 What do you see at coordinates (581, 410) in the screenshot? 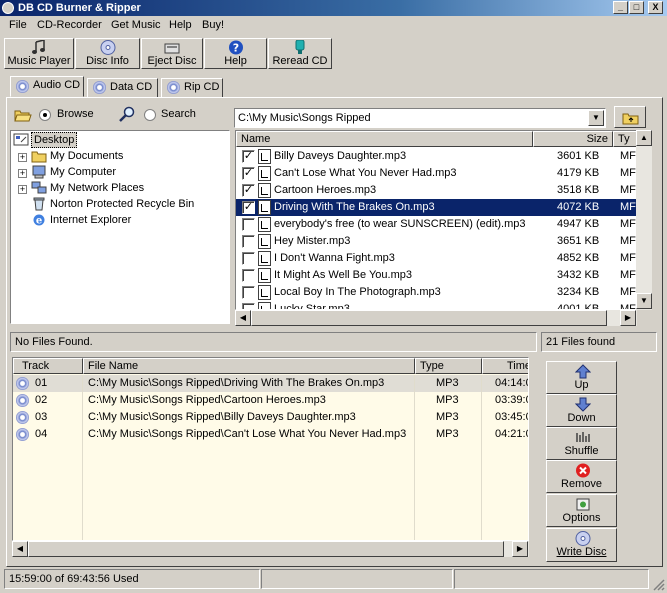
I see `down-button: Down` at bounding box center [581, 410].